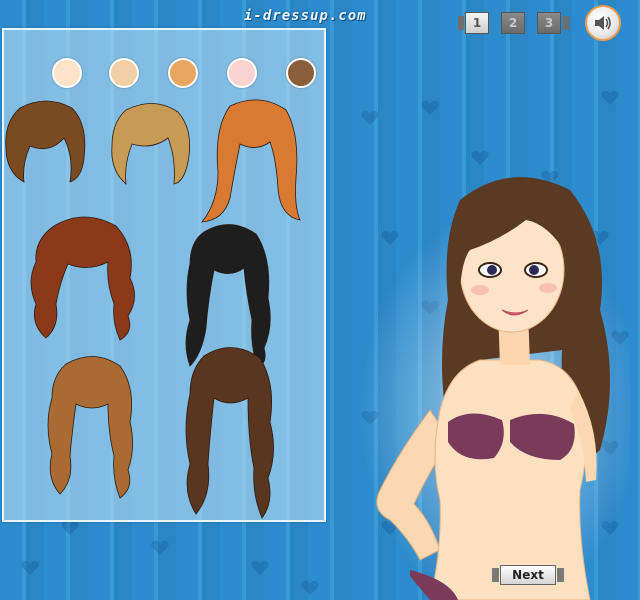 The width and height of the screenshot is (640, 600). Describe the element at coordinates (477, 23) in the screenshot. I see `page-button-1: 1` at that location.